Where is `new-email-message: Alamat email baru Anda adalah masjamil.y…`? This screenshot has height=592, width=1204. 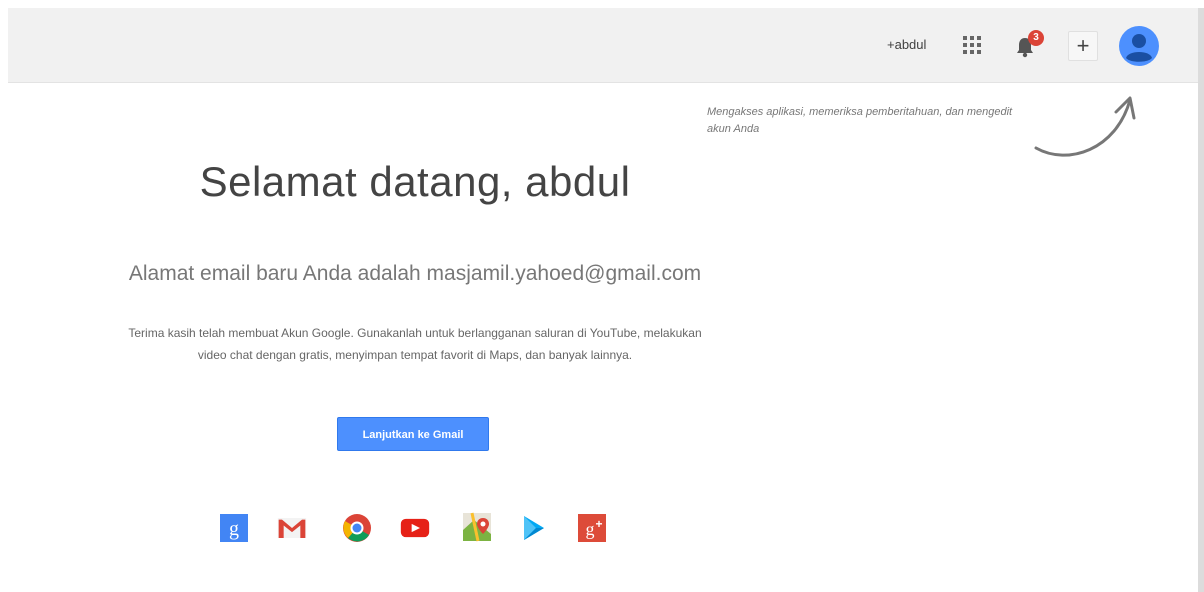
new-email-message: Alamat email baru Anda adalah masjamil.y… is located at coordinates (415, 273).